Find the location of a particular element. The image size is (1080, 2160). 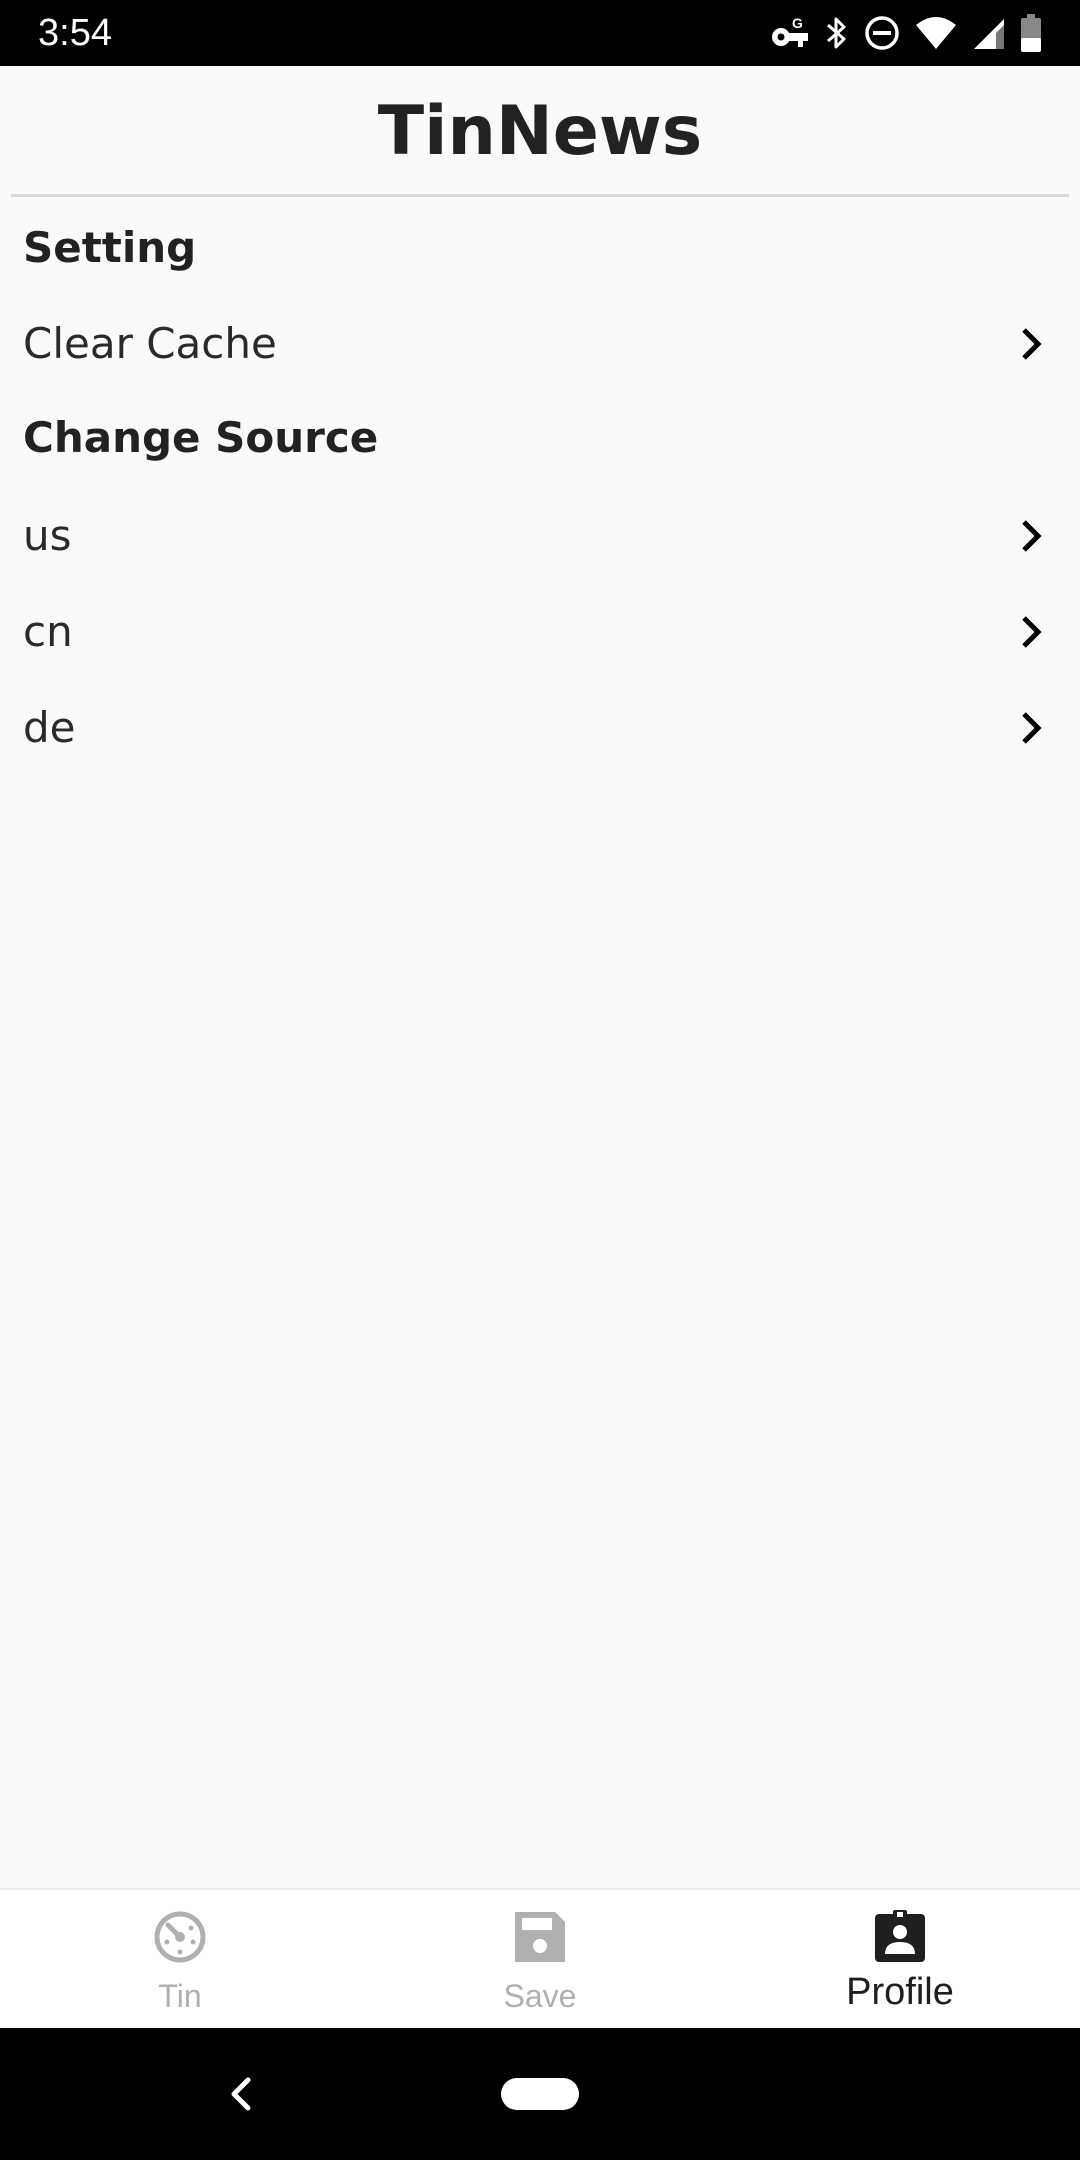

nav-item-profile: Profile is located at coordinates (900, 1960).